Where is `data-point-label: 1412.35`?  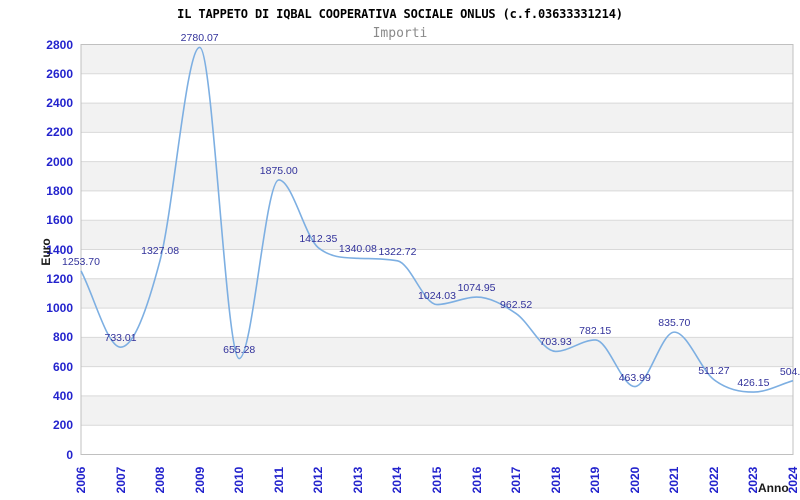
data-point-label: 1412.35 is located at coordinates (318, 238).